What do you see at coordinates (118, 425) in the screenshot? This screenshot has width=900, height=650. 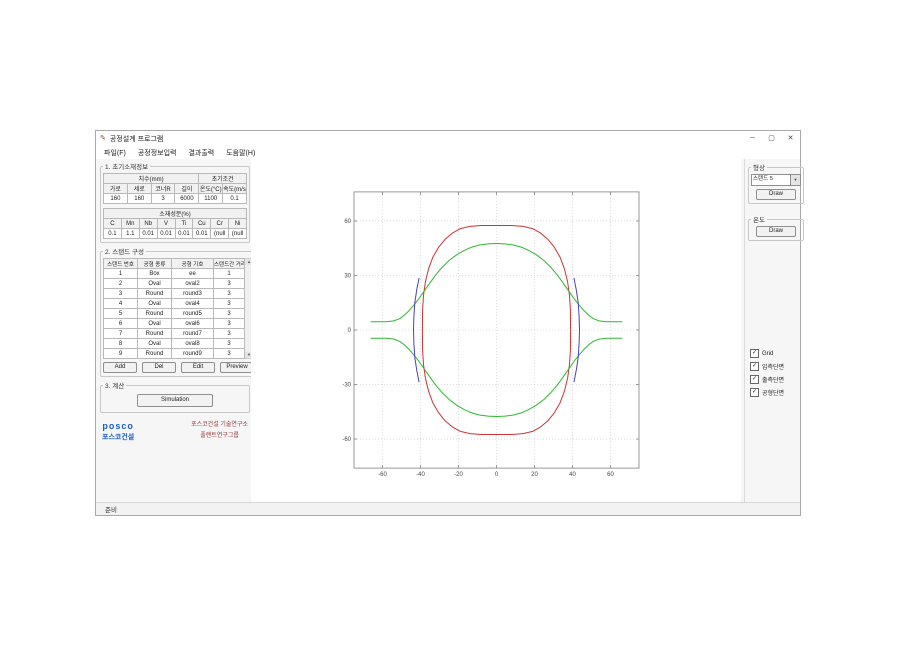 I see `posco-logo-text: posco` at bounding box center [118, 425].